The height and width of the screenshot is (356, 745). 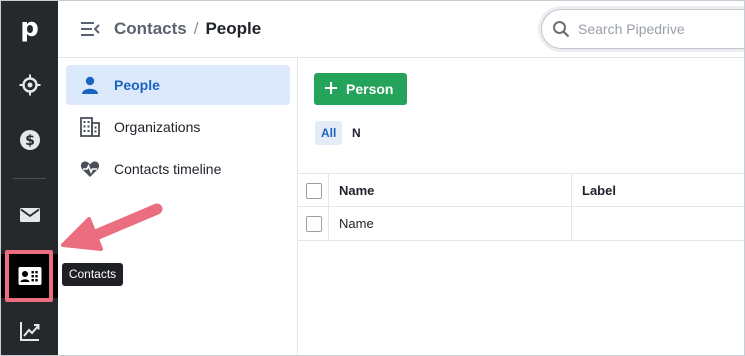 I want to click on breadcrumb-parent: Contacts, so click(x=150, y=28).